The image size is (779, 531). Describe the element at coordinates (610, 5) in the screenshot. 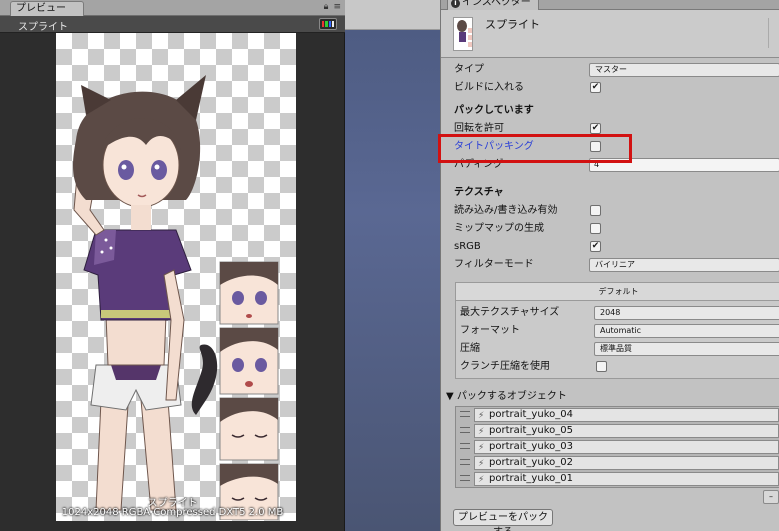

I see `inspector-tabbar: i インスペクター` at that location.